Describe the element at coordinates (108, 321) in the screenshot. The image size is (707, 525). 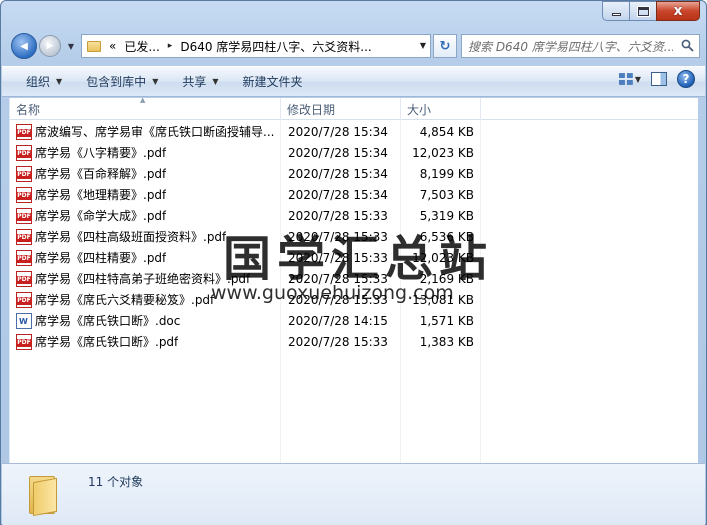
I see `file-name: 席学易《席氏铁口断》.doc` at that location.